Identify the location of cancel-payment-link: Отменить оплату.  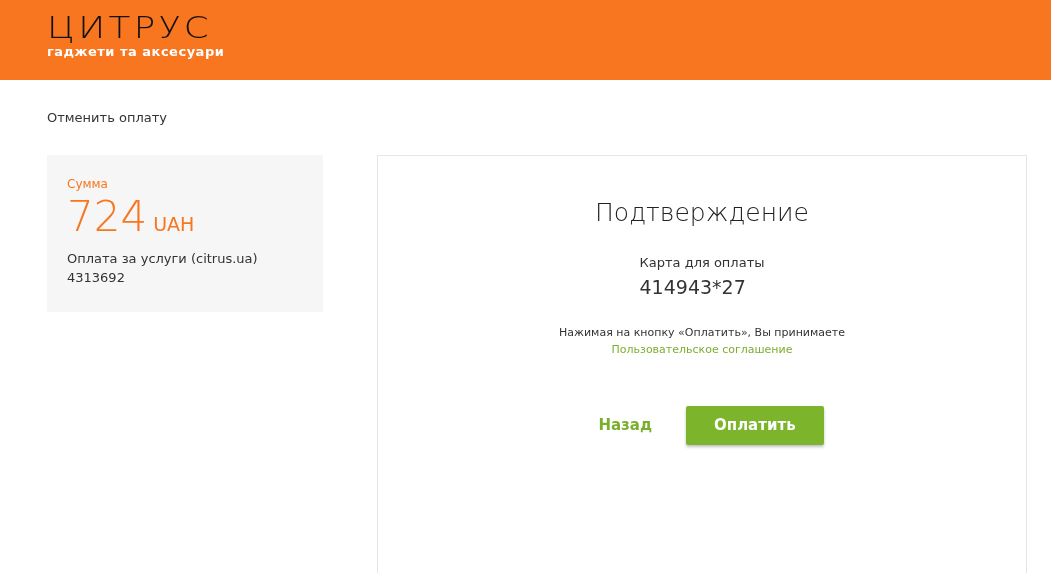
(107, 118).